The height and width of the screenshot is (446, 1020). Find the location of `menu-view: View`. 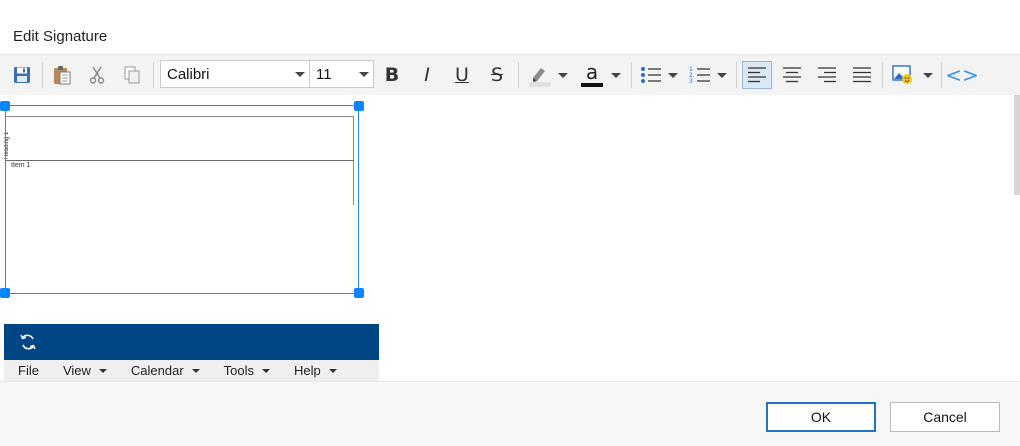

menu-view: View is located at coordinates (85, 370).